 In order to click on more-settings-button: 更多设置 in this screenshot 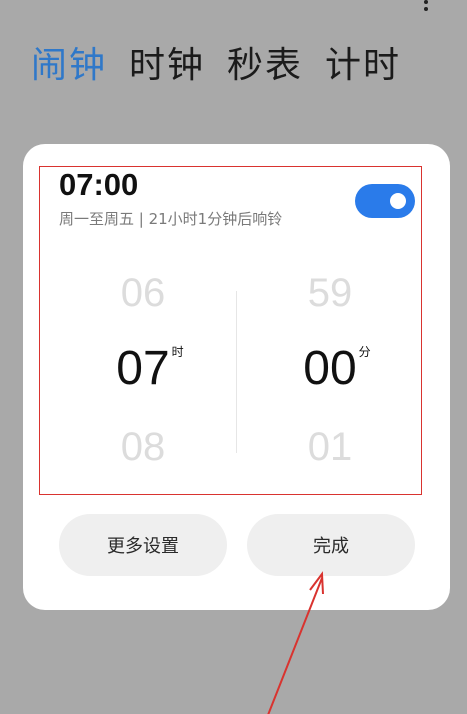, I will do `click(143, 545)`.